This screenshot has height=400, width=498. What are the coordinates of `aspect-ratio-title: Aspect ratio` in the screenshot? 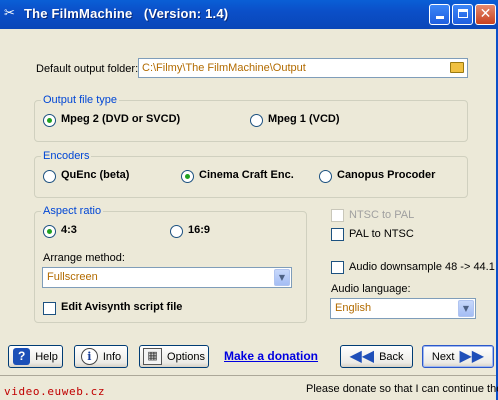 It's located at (72, 211).